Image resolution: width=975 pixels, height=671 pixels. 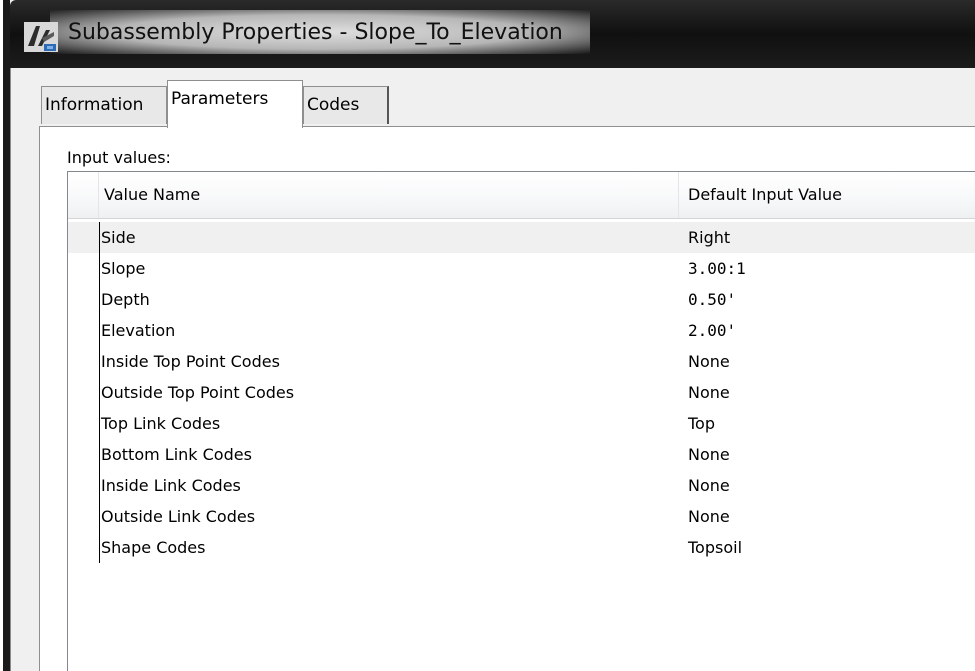 I want to click on default-input-value: Right, so click(x=709, y=237).